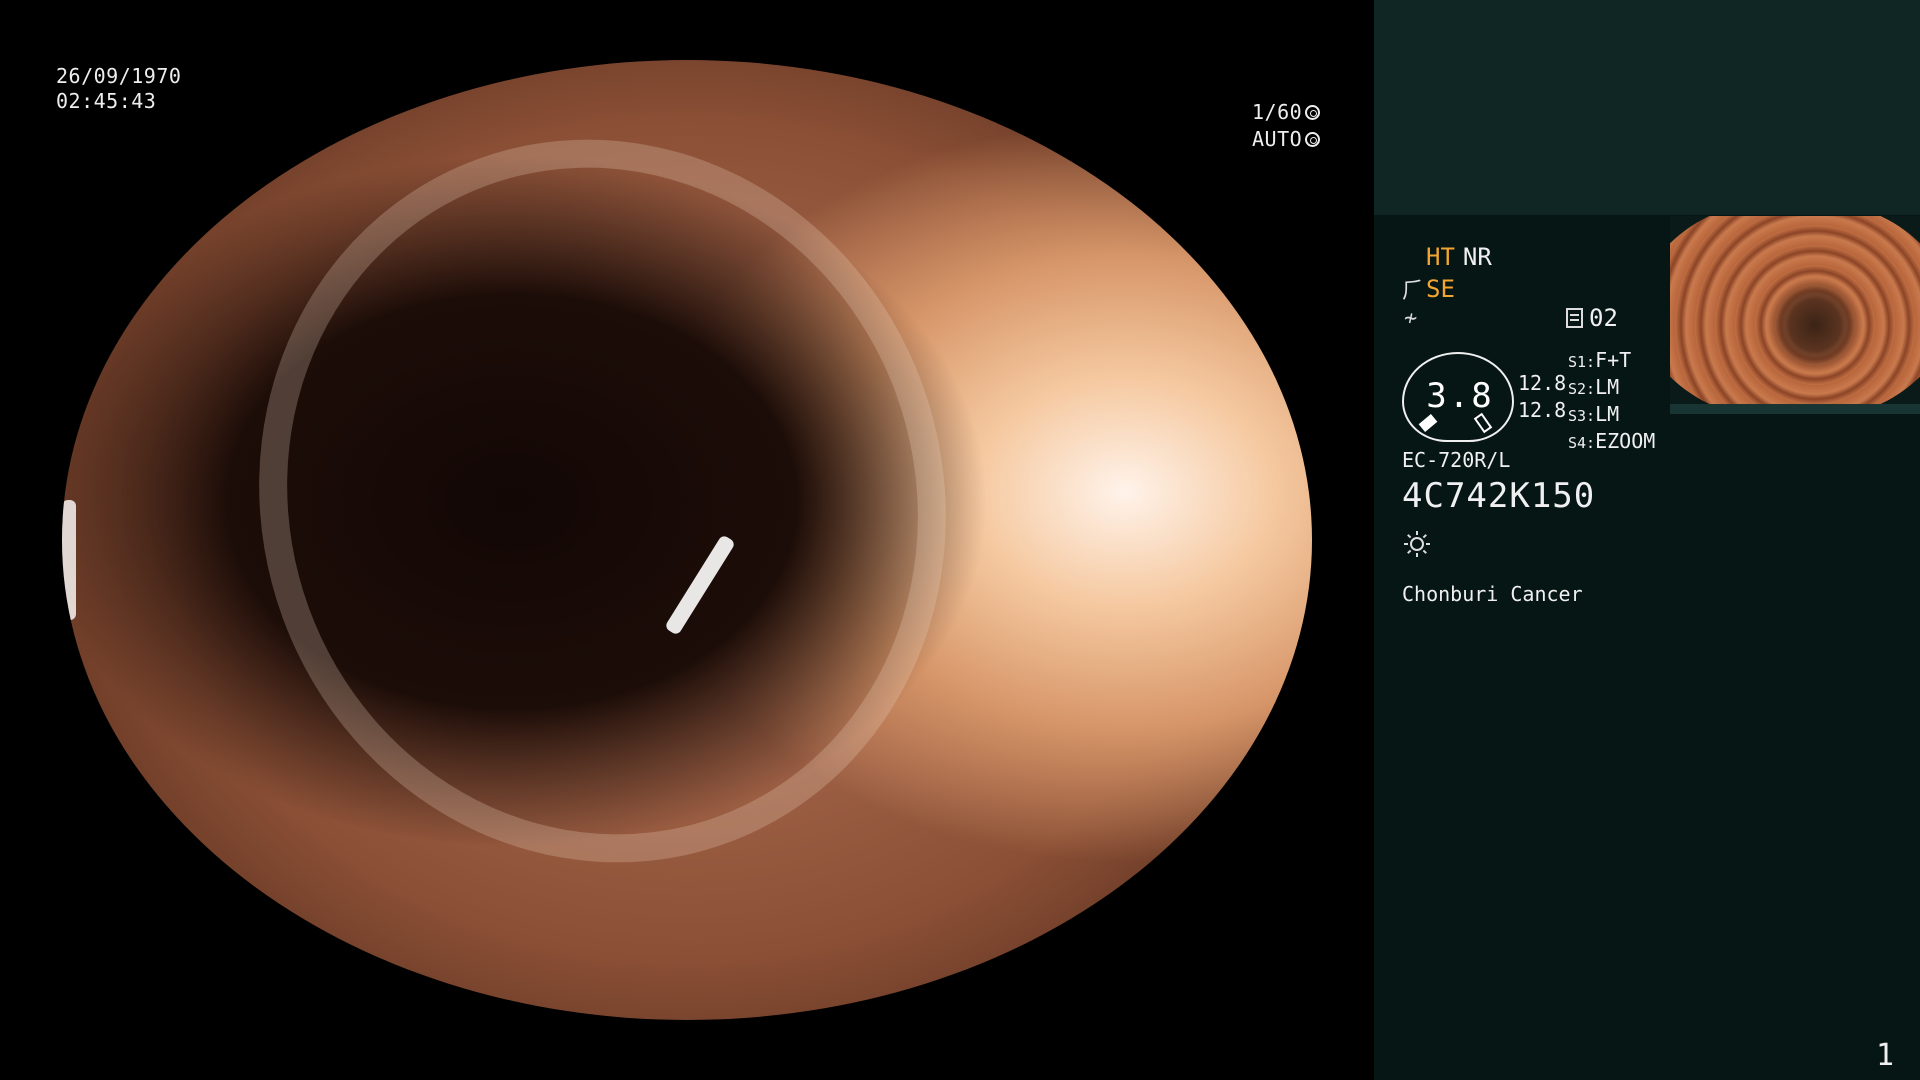  Describe the element at coordinates (1582, 362) in the screenshot. I see `setting-key: S1:` at that location.